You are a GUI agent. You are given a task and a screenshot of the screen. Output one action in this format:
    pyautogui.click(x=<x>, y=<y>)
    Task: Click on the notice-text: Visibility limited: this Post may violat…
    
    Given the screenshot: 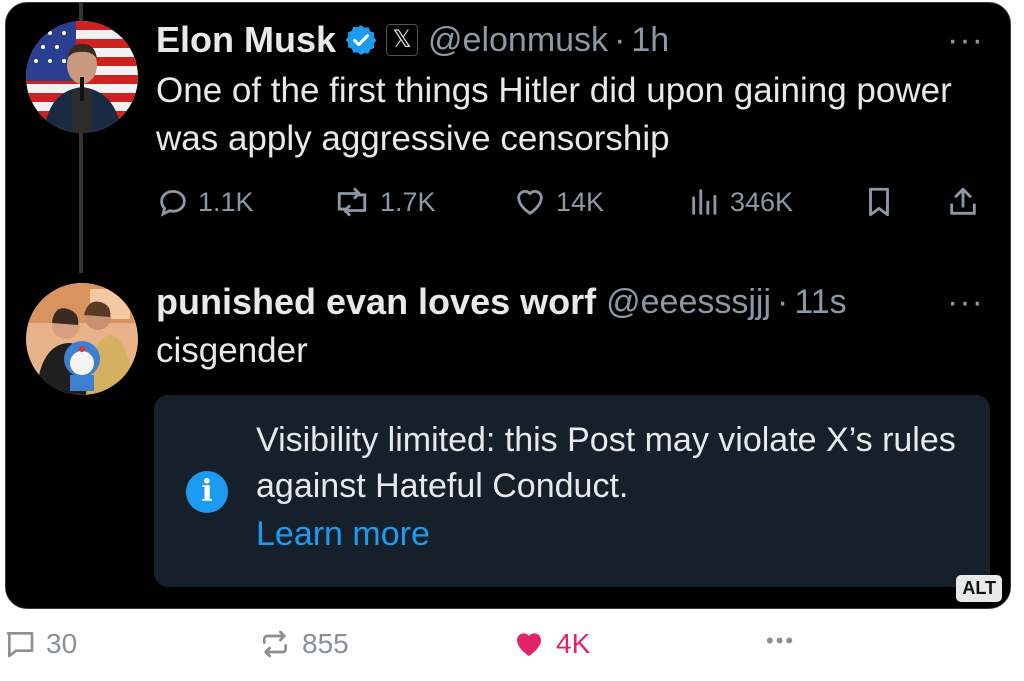 What is the action you would take?
    pyautogui.click(x=606, y=463)
    